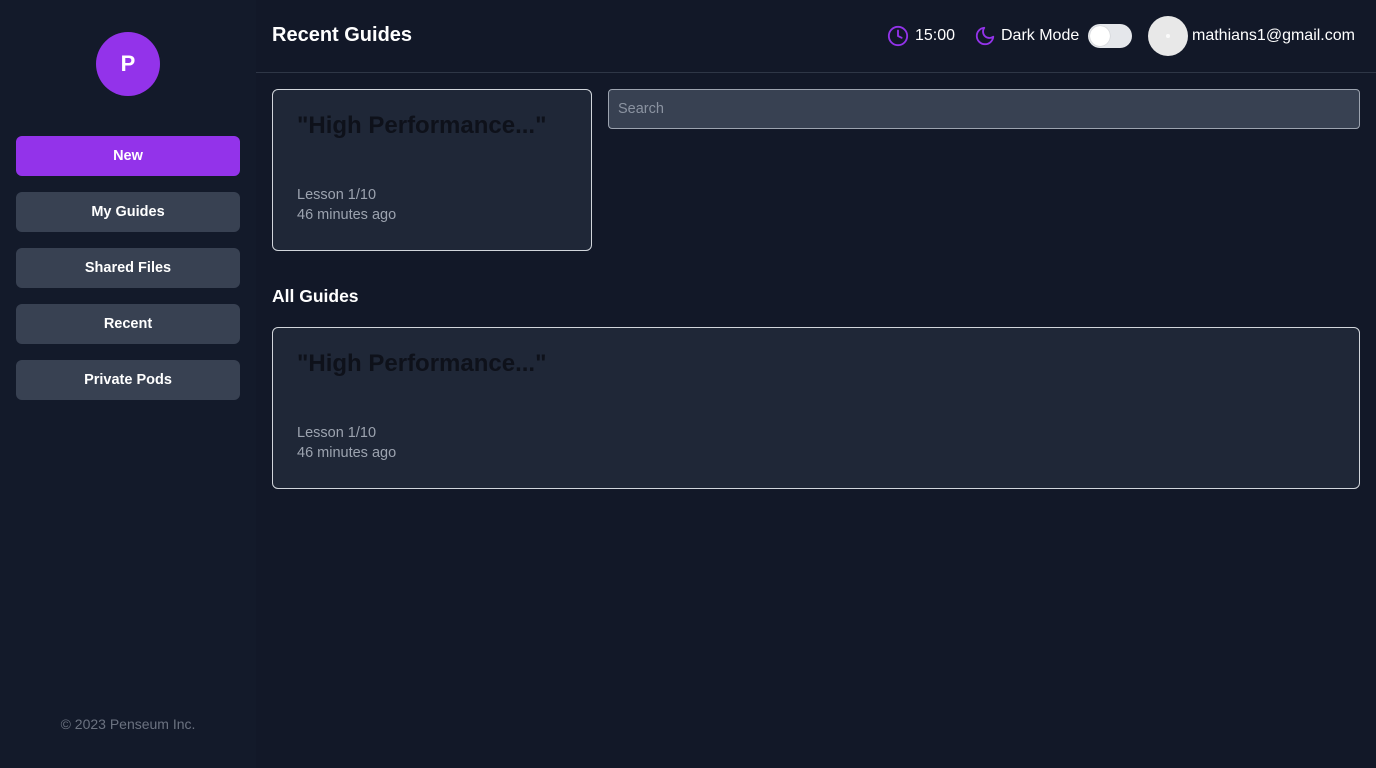 The width and height of the screenshot is (1376, 768). I want to click on sidebar-item-shared-files: Shared Files, so click(128, 268).